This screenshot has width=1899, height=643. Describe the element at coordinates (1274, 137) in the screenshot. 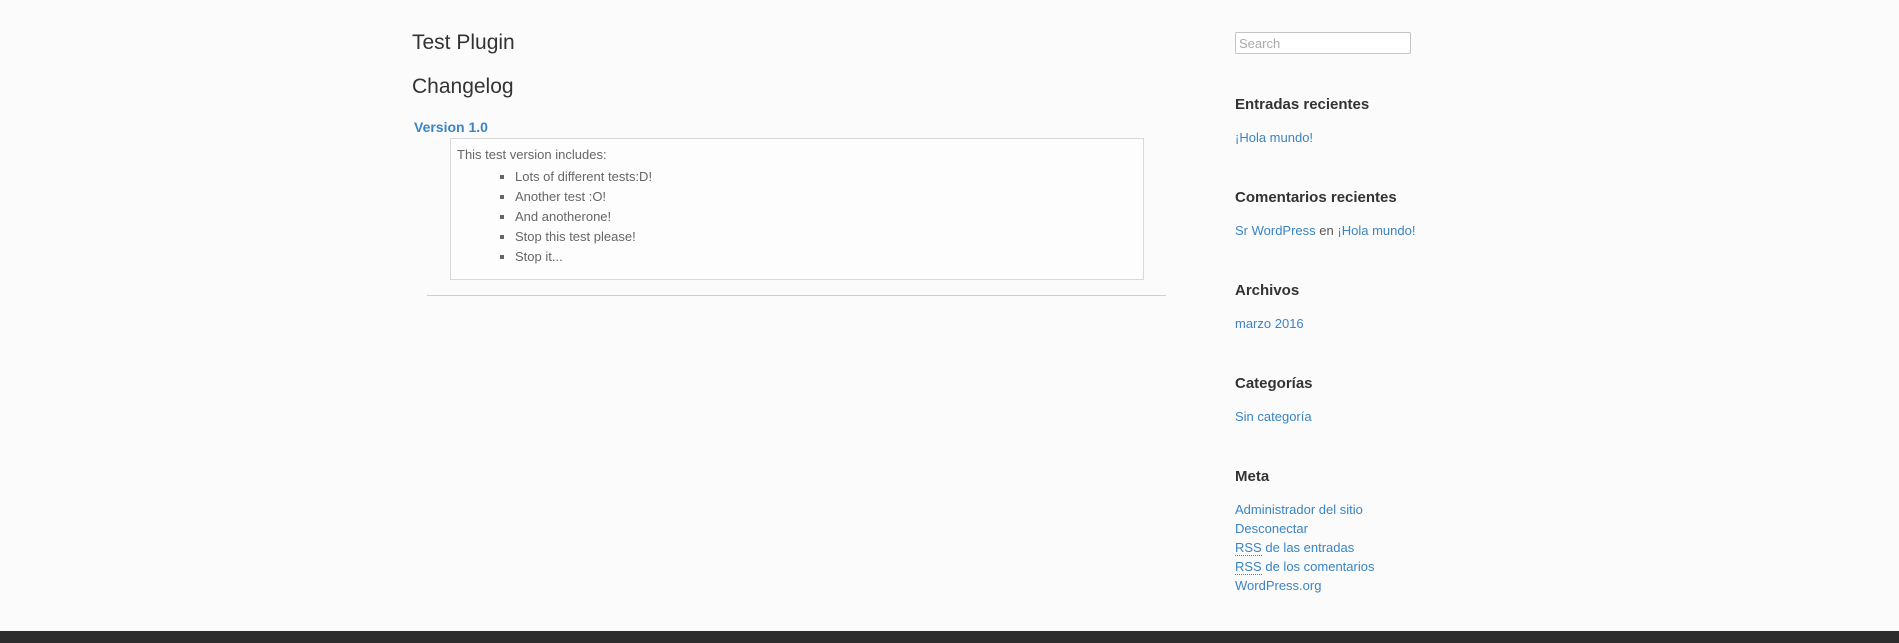

I see `recent-post-link: ¡Hola mundo!` at that location.